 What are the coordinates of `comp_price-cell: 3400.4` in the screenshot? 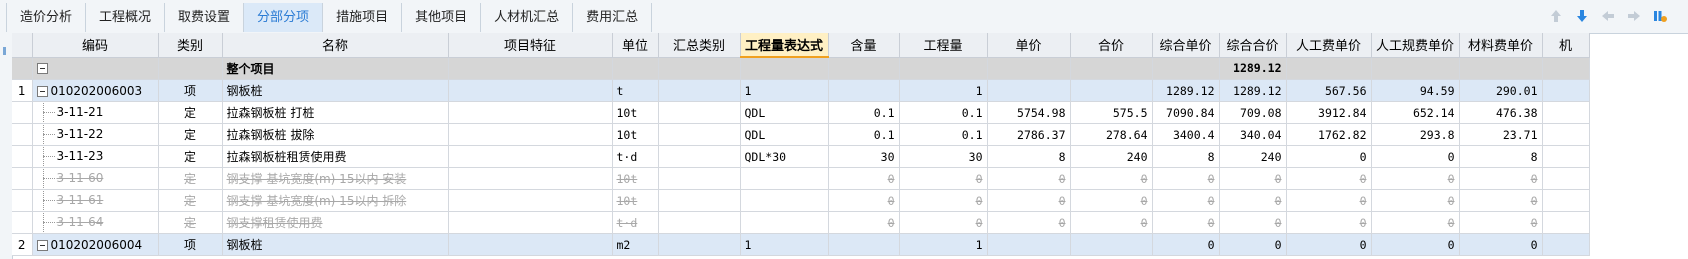 It's located at (1186, 134).